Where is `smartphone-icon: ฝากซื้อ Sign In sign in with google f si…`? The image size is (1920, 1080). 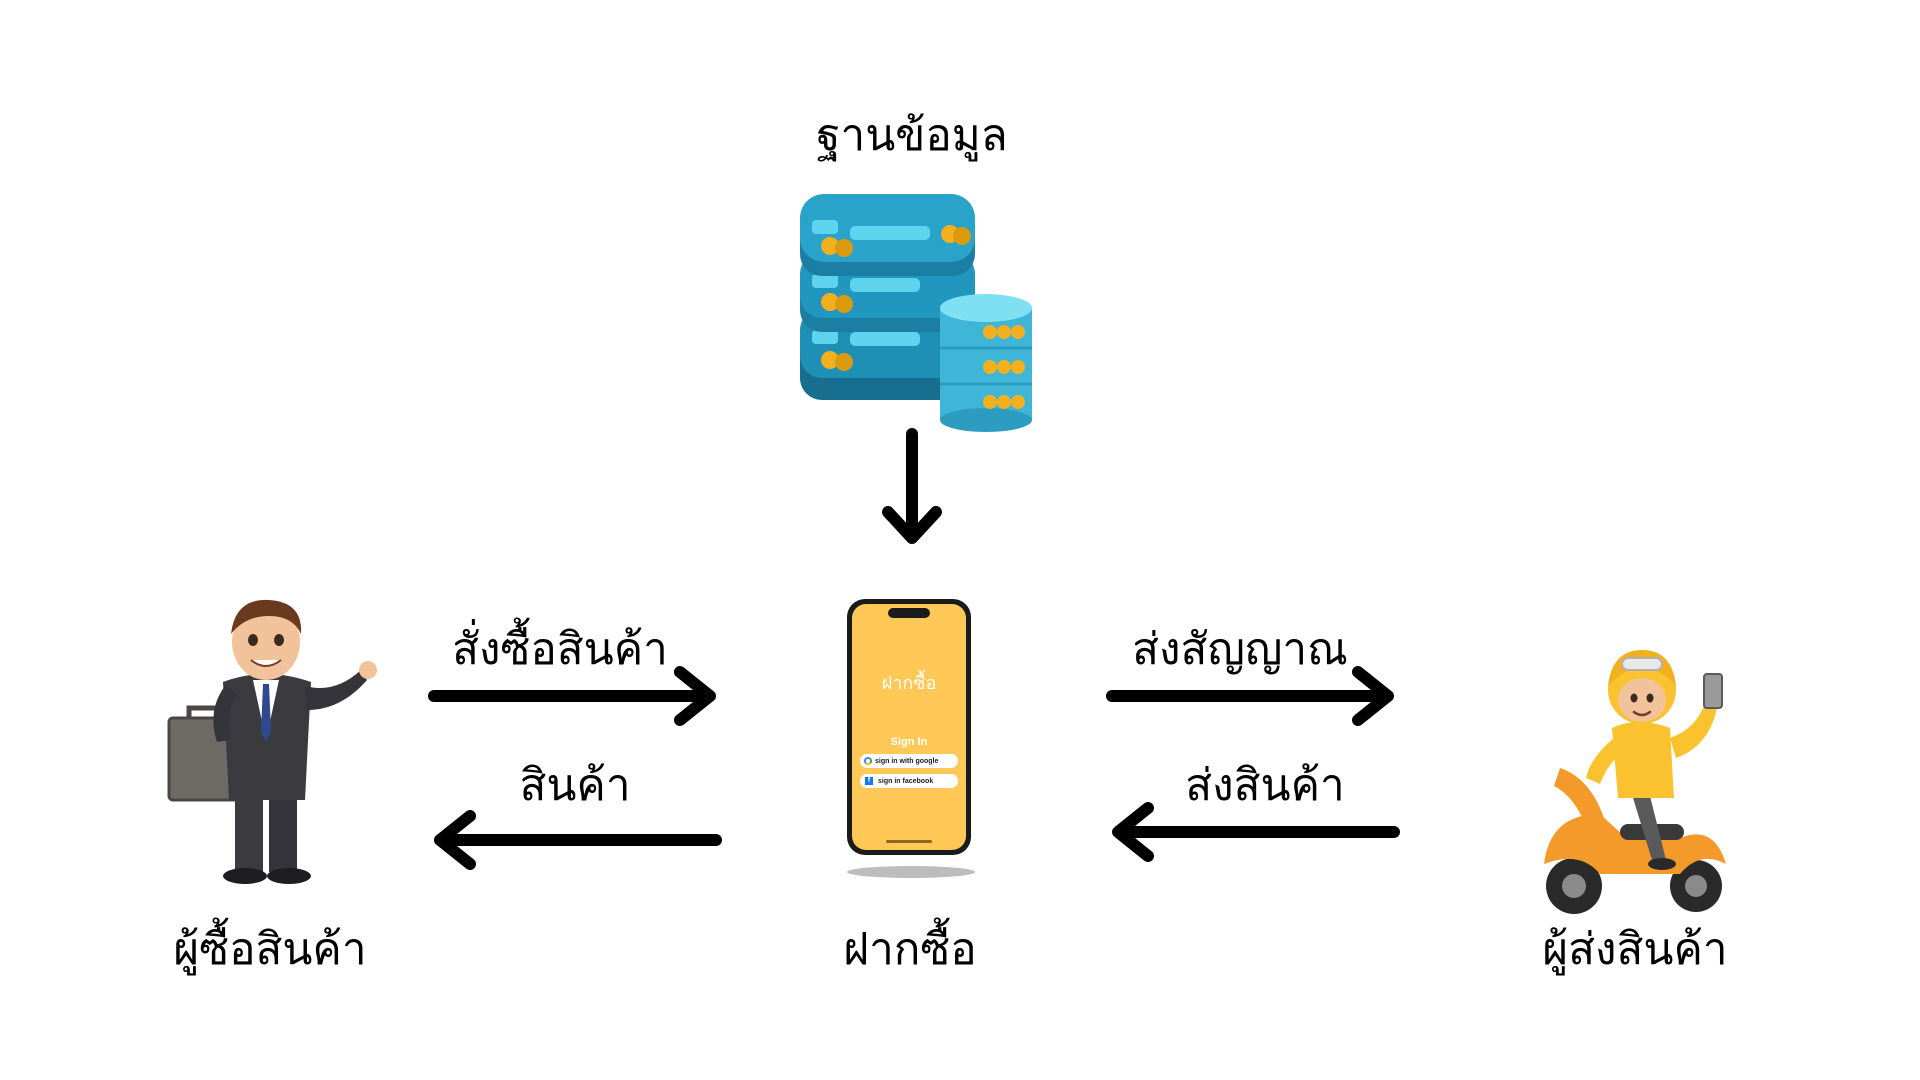
smartphone-icon: ฝากซื้อ Sign In sign in with google f si… is located at coordinates (909, 729).